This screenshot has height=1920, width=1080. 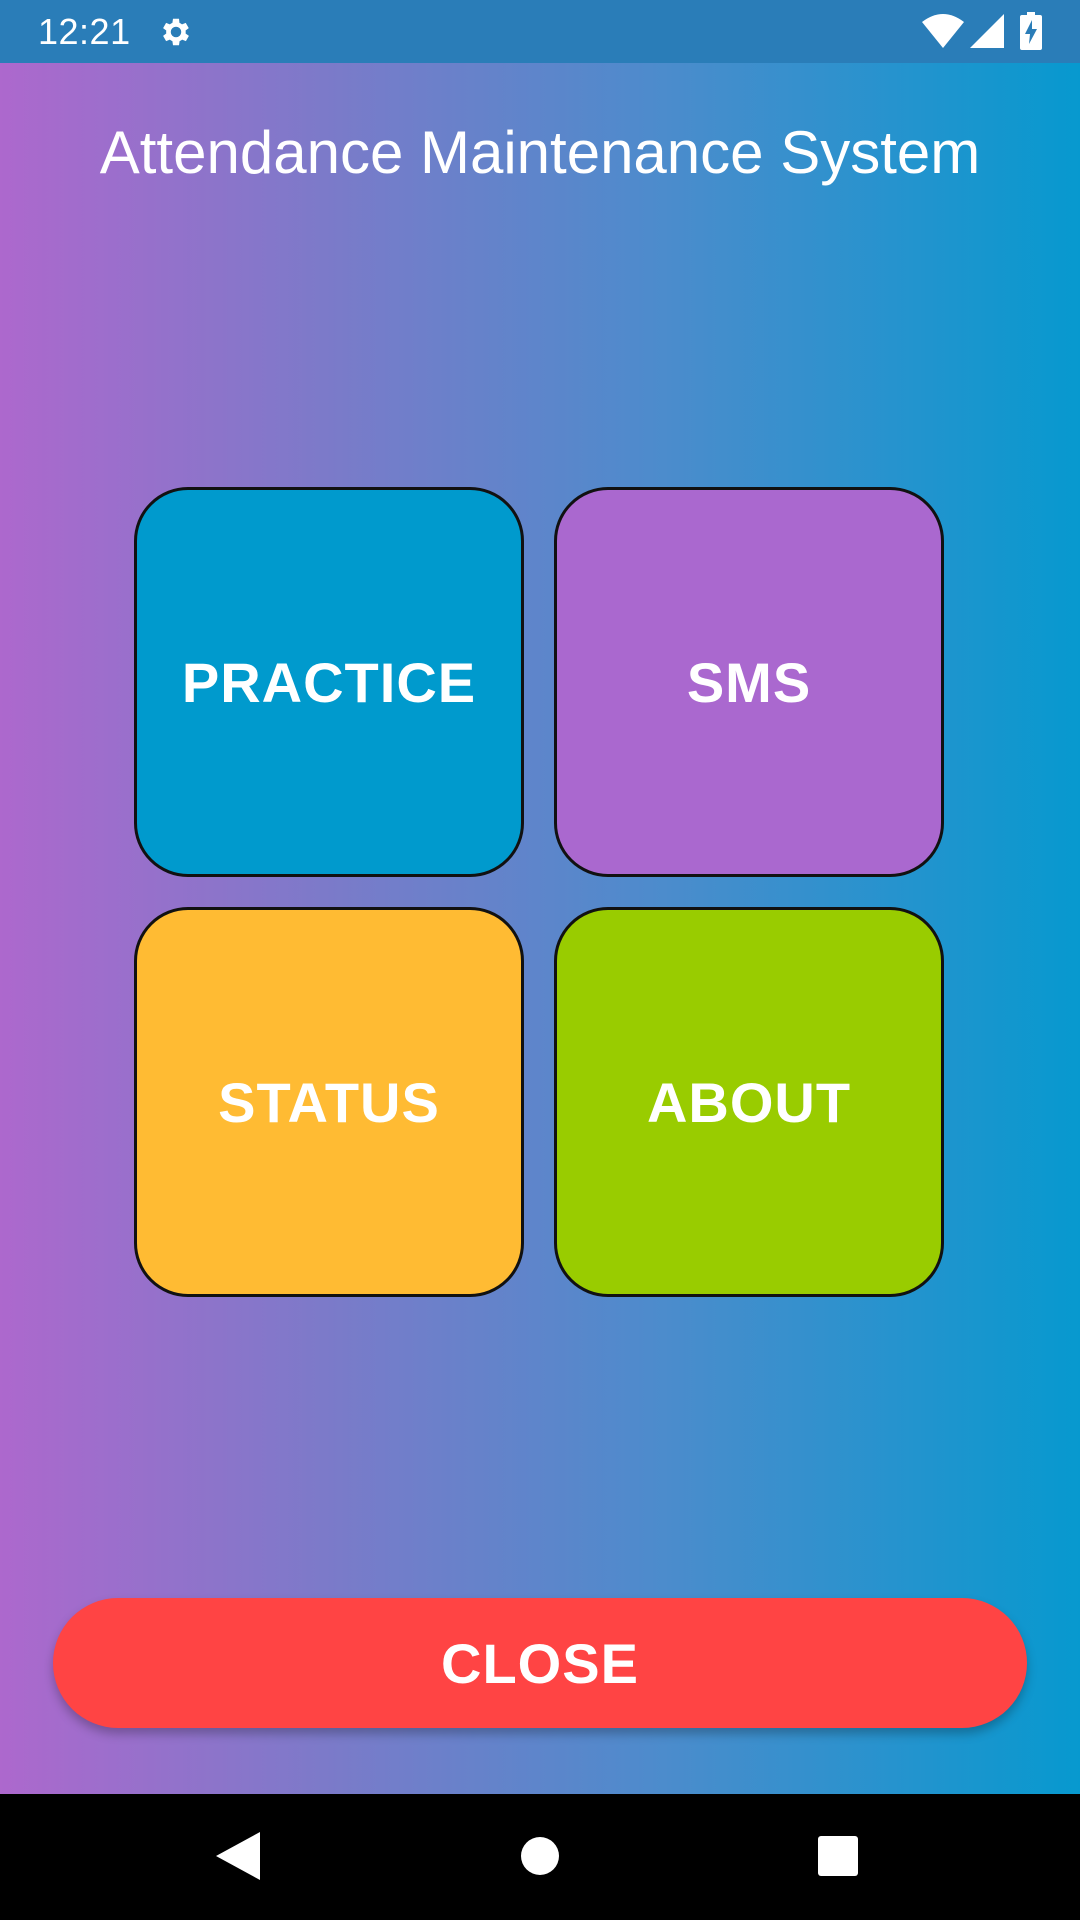 I want to click on home-icon, so click(x=540, y=1856).